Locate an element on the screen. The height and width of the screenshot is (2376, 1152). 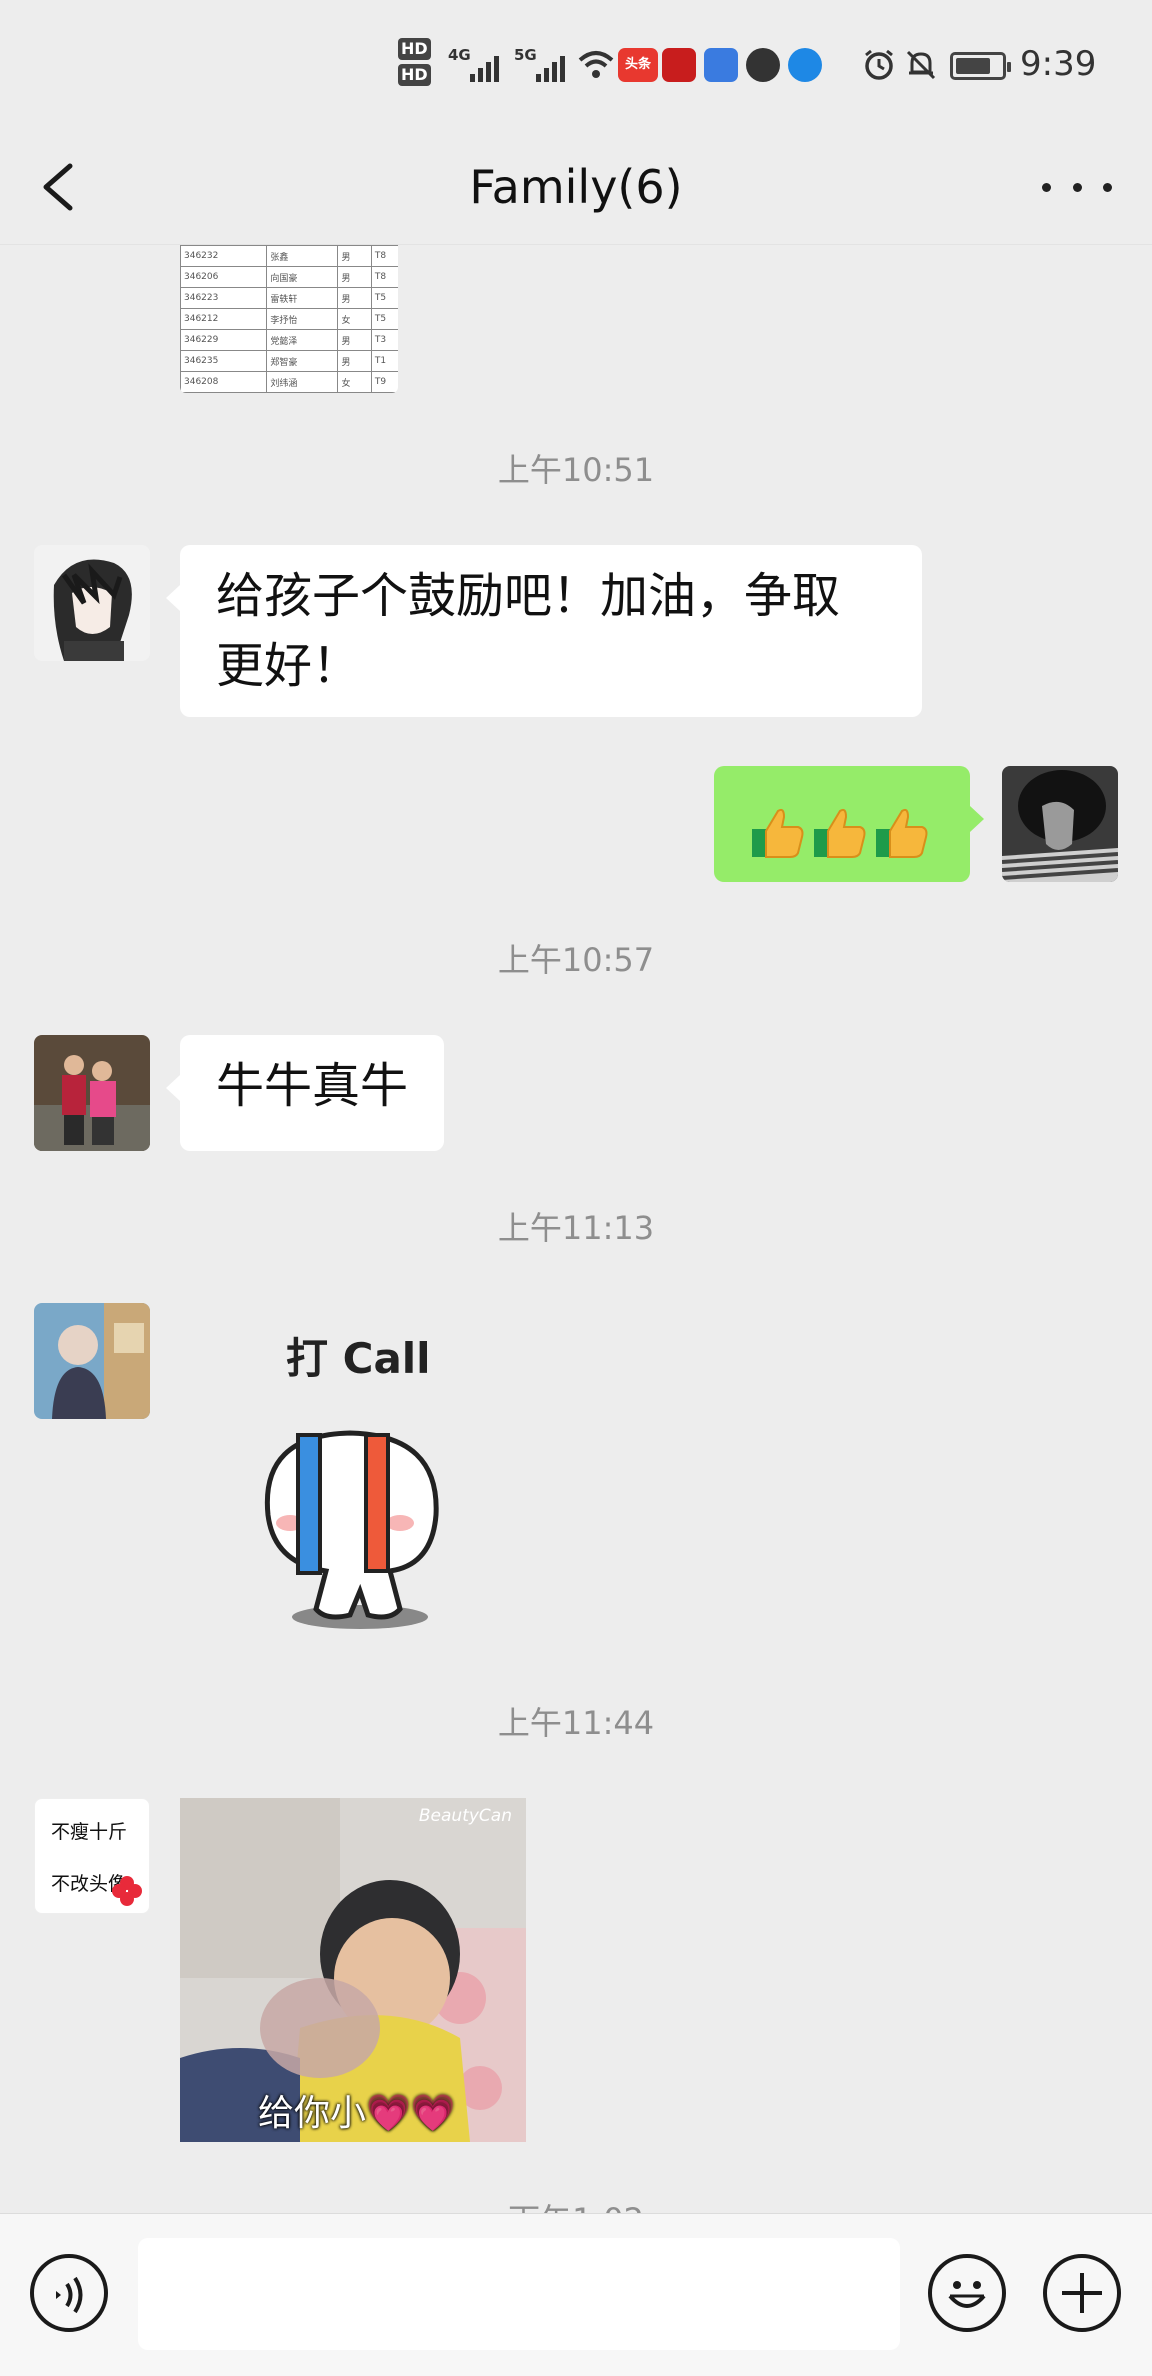
flower-icon is located at coordinates (127, 1891).